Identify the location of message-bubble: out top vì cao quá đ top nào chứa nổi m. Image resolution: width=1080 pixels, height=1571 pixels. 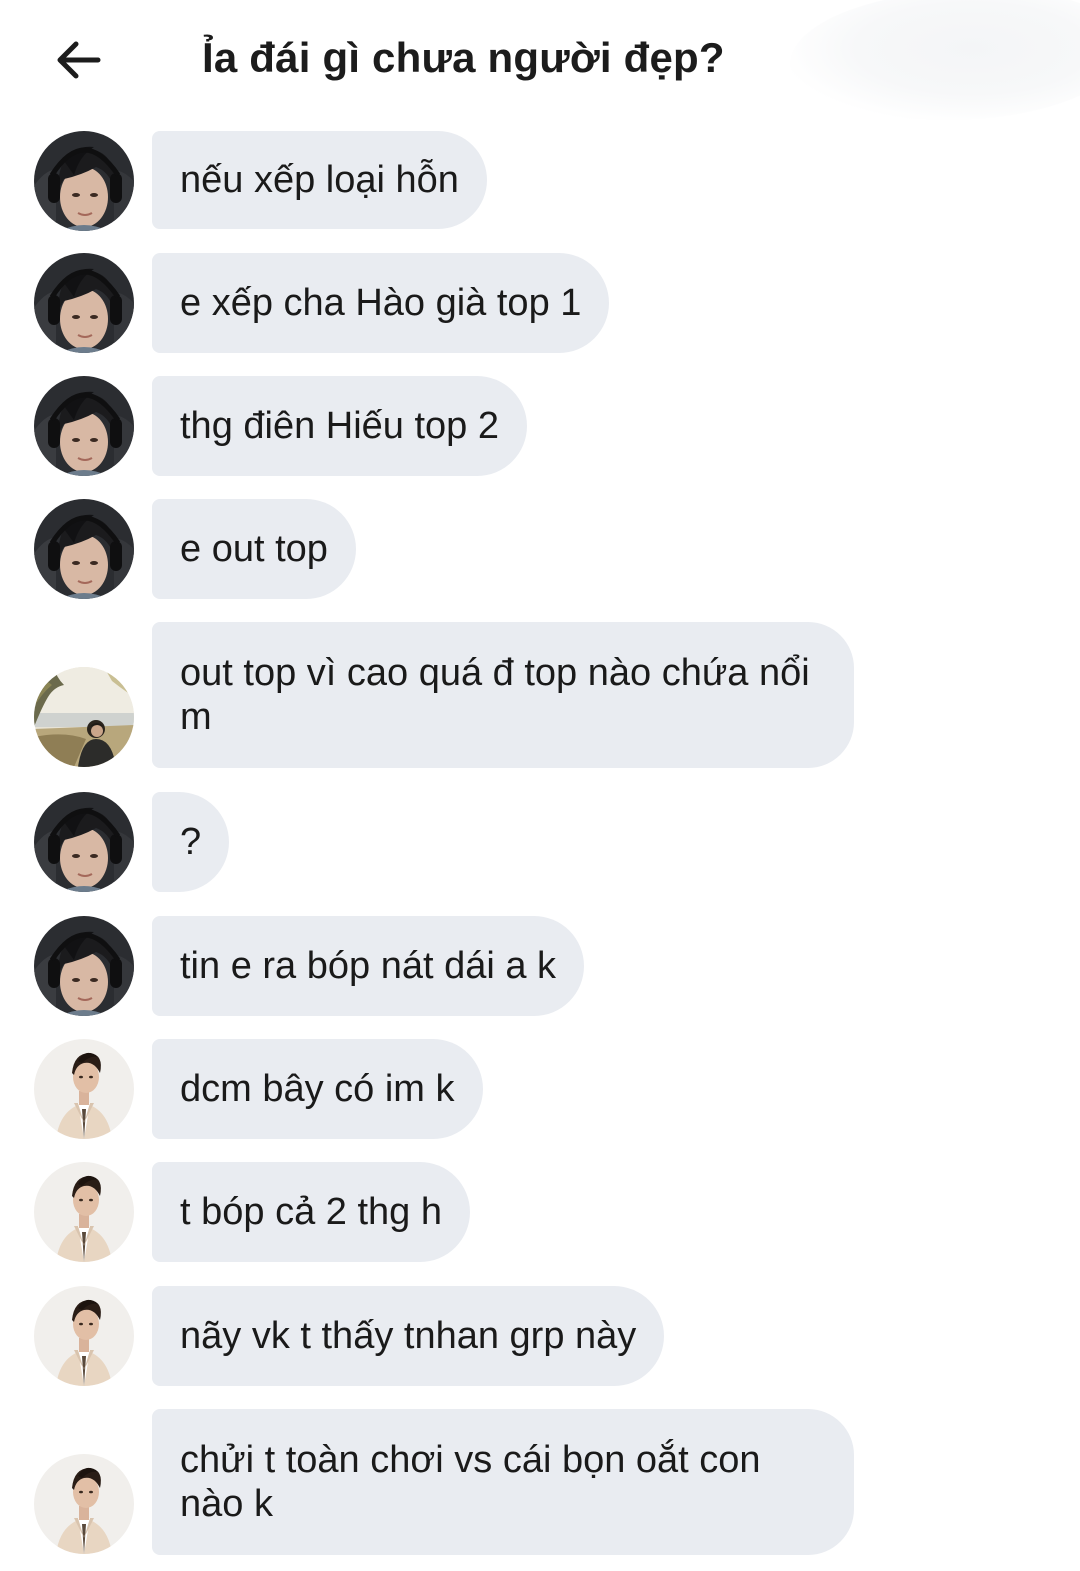
(503, 695).